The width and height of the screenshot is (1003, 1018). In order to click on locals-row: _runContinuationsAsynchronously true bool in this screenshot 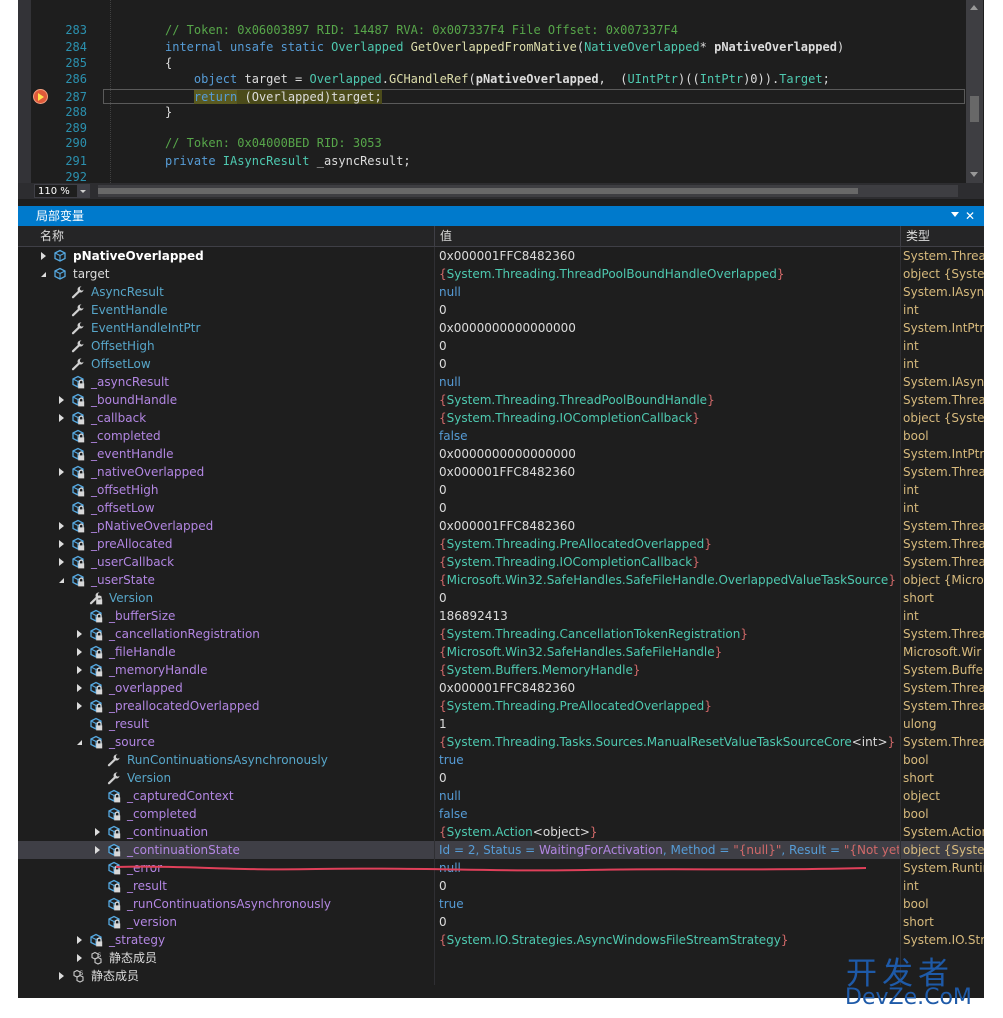, I will do `click(501, 904)`.